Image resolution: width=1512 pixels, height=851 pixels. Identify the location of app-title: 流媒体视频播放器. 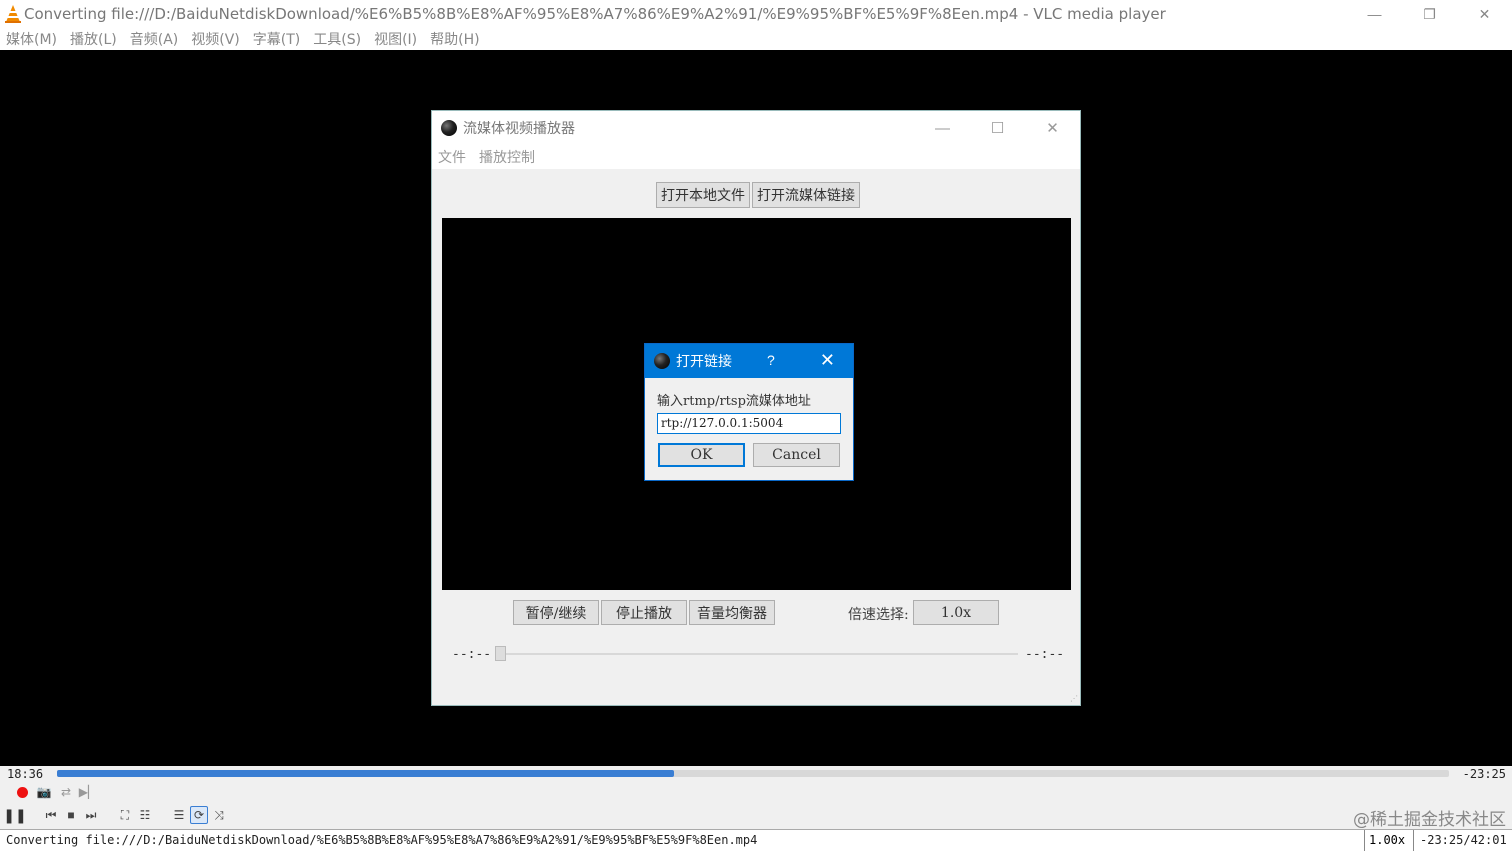
(519, 129).